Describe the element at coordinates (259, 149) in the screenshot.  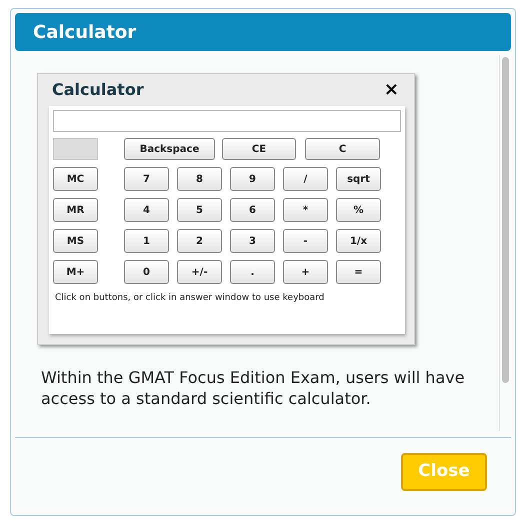
I see `calculator-key: CE` at that location.